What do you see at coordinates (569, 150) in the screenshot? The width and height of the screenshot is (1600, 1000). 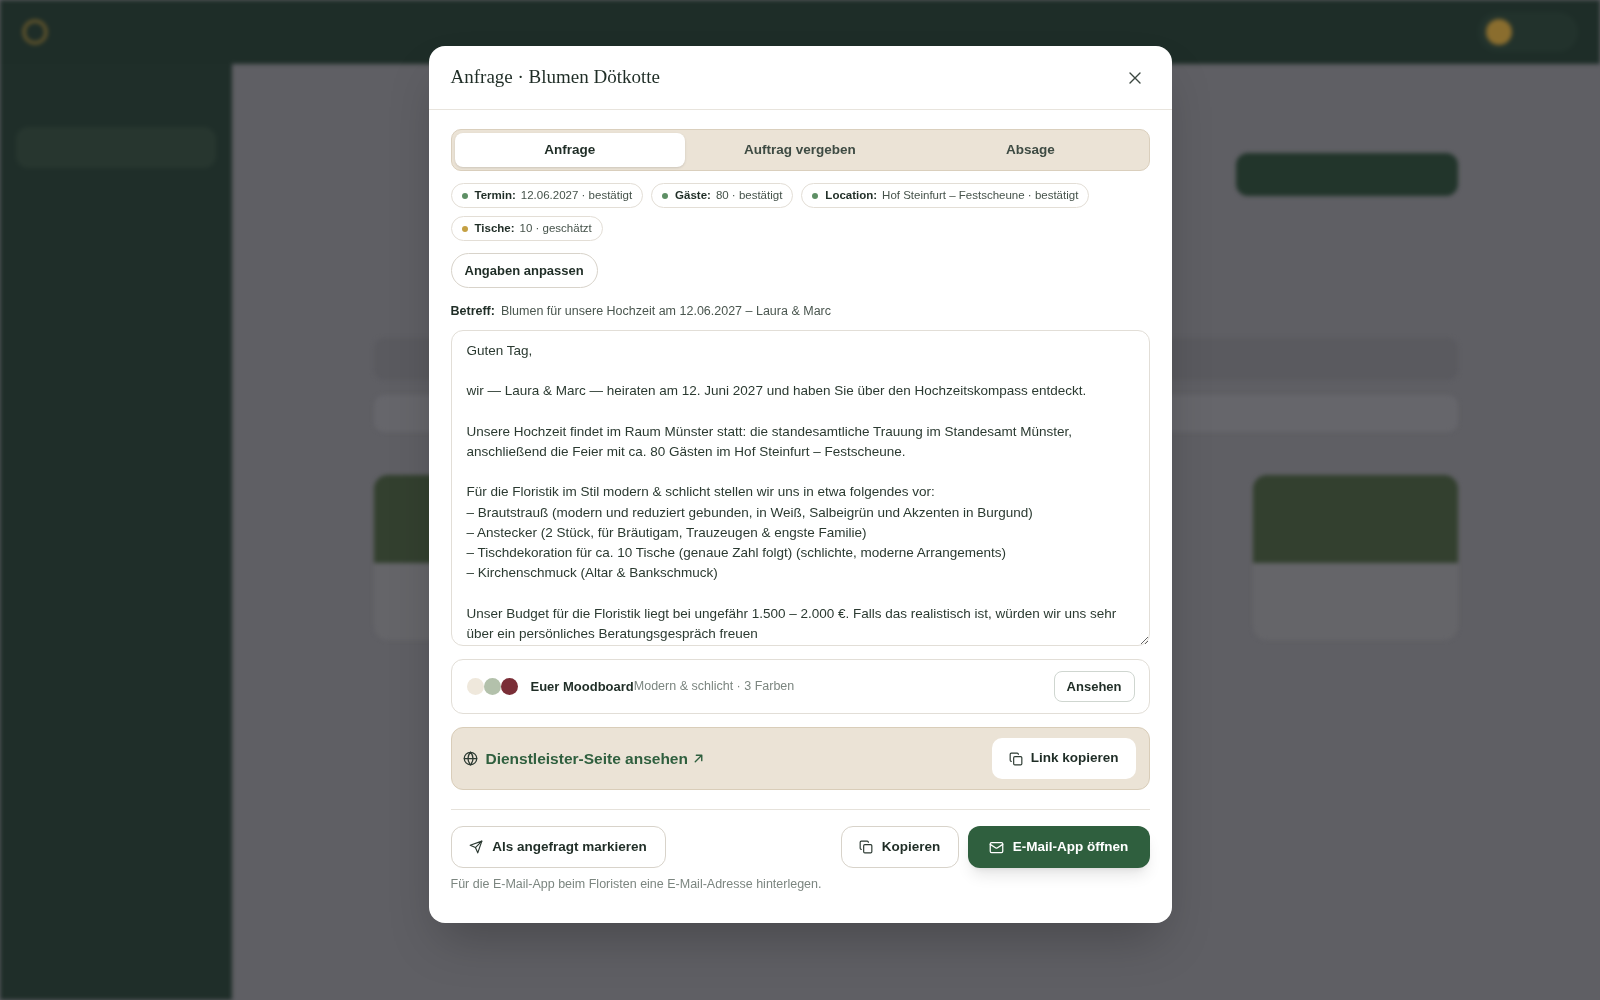 I see `tab: Anfrage` at bounding box center [569, 150].